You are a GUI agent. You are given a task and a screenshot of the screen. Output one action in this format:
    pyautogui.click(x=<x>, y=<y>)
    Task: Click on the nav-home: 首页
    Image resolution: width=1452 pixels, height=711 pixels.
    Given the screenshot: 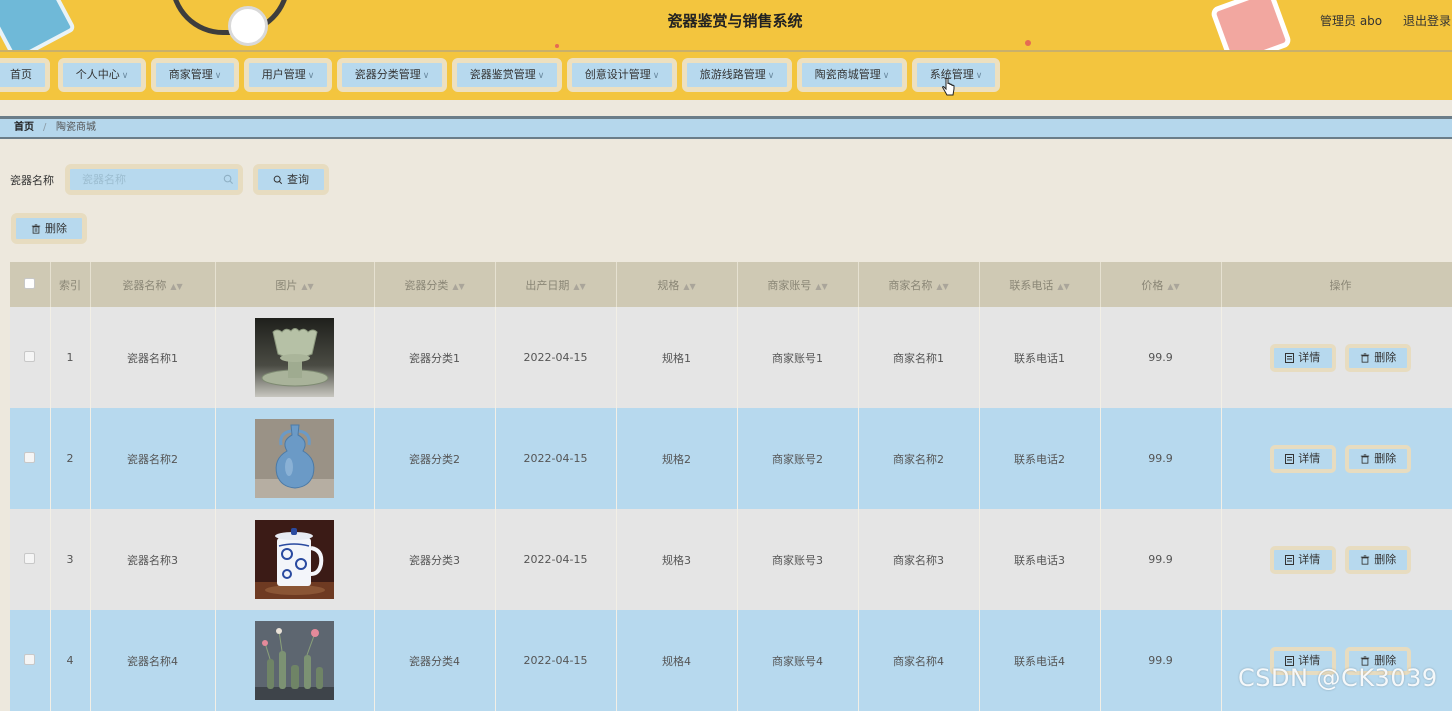 What is the action you would take?
    pyautogui.click(x=25, y=75)
    